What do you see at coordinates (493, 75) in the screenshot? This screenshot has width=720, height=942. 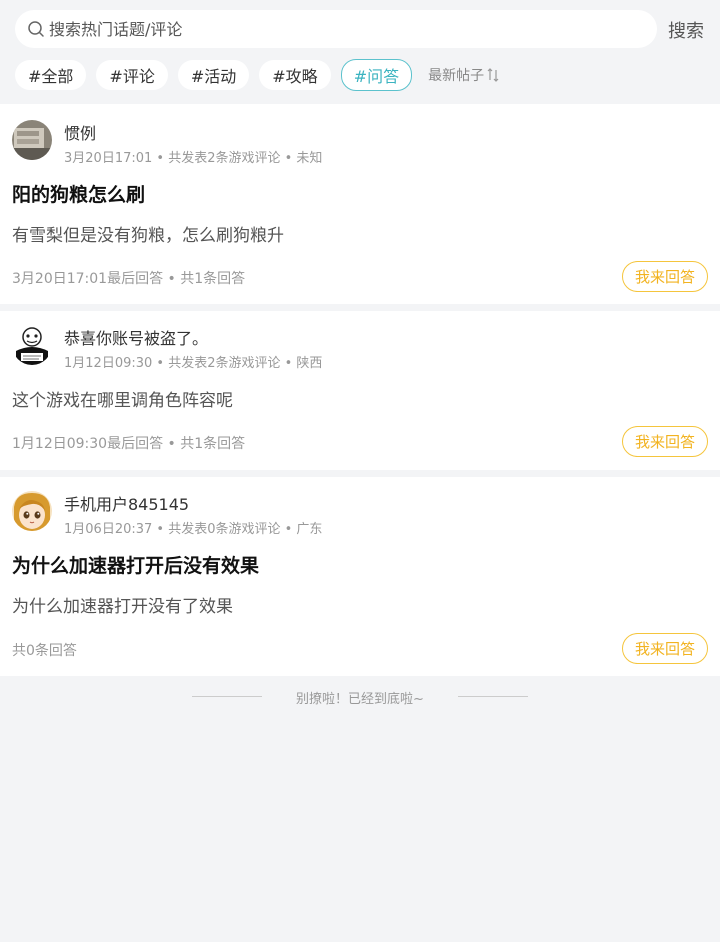 I see `sort-toggle-icon` at bounding box center [493, 75].